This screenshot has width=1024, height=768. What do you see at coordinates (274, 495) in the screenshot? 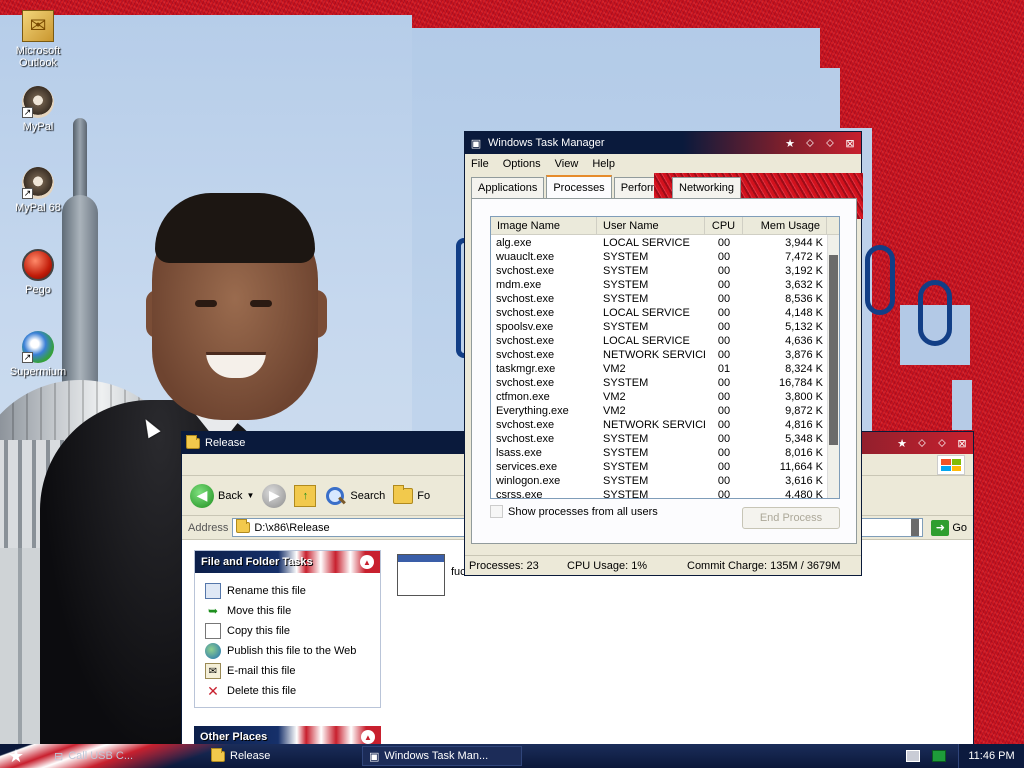
I see `forward-button: ▶` at bounding box center [274, 495].